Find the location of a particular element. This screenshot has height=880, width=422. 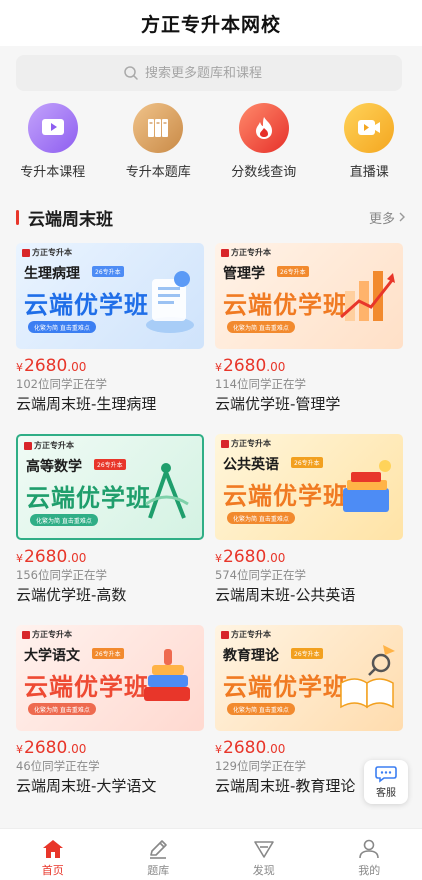

thumb-subject: 管理学 is located at coordinates (244, 274).